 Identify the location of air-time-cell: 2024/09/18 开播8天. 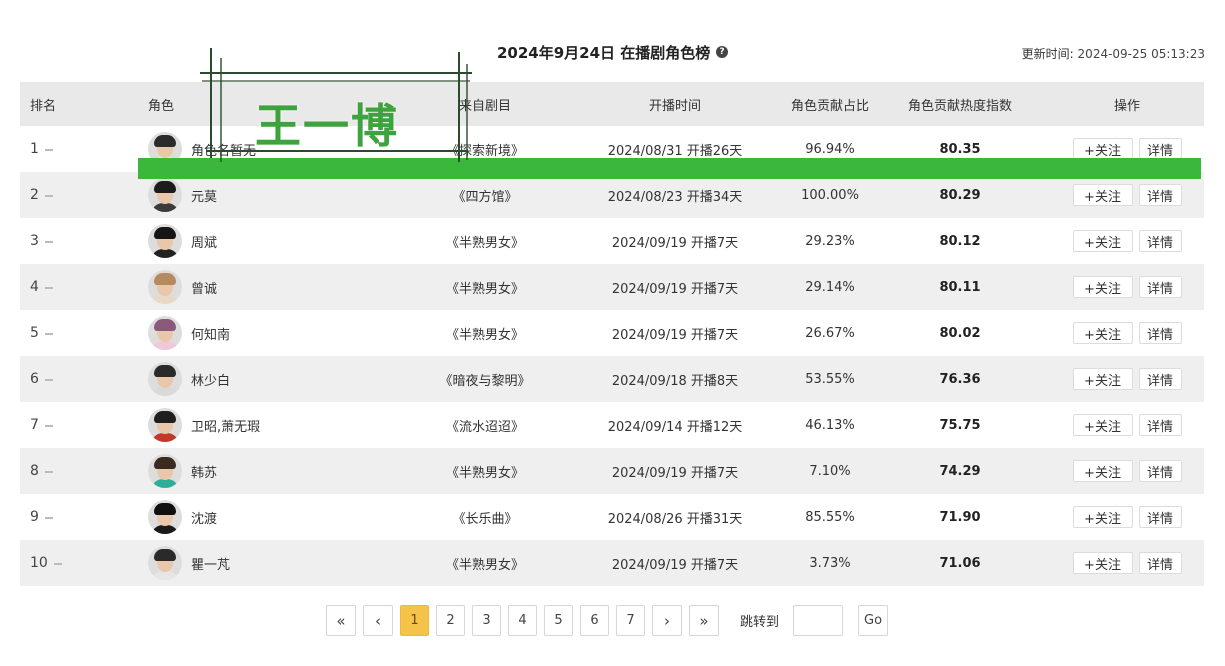
(660, 379).